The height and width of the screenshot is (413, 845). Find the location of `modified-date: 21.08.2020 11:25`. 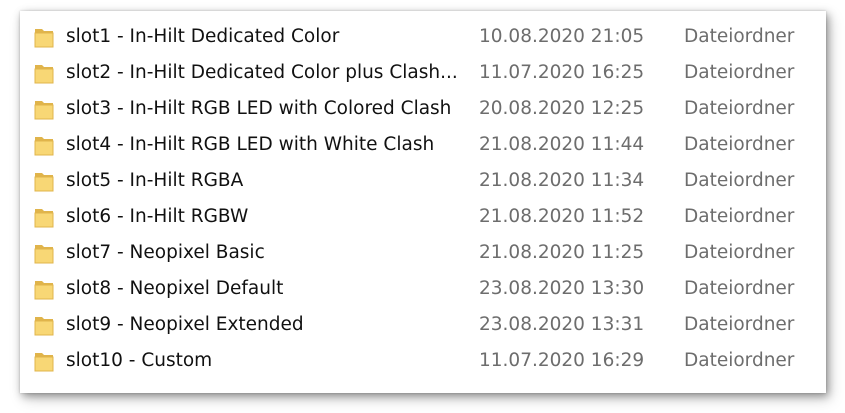

modified-date: 21.08.2020 11:25 is located at coordinates (562, 252).